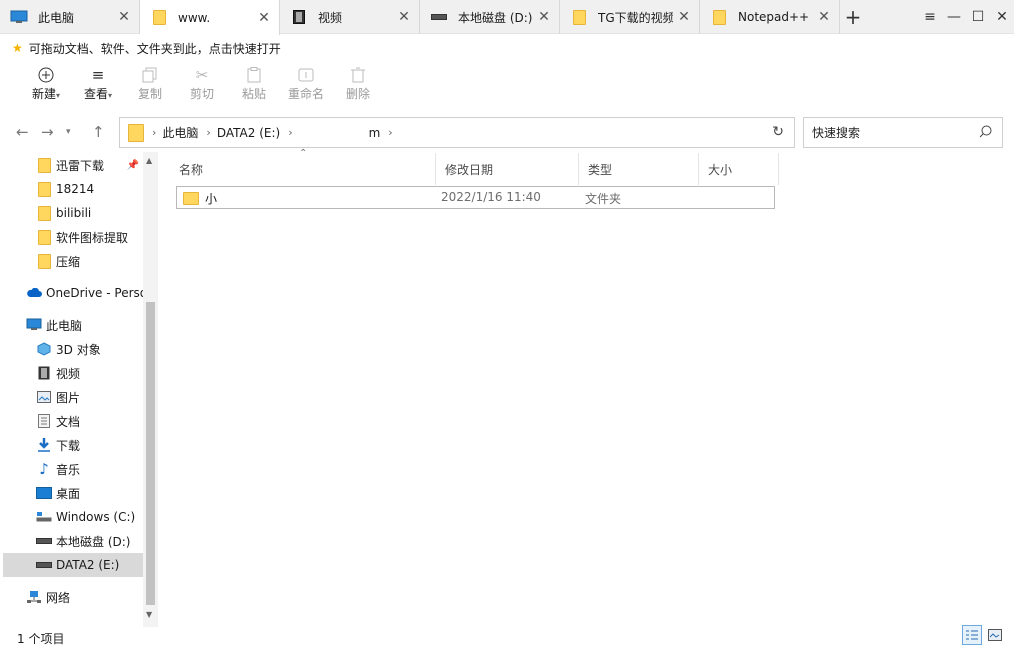  I want to click on copy-button: 复制, so click(150, 87).